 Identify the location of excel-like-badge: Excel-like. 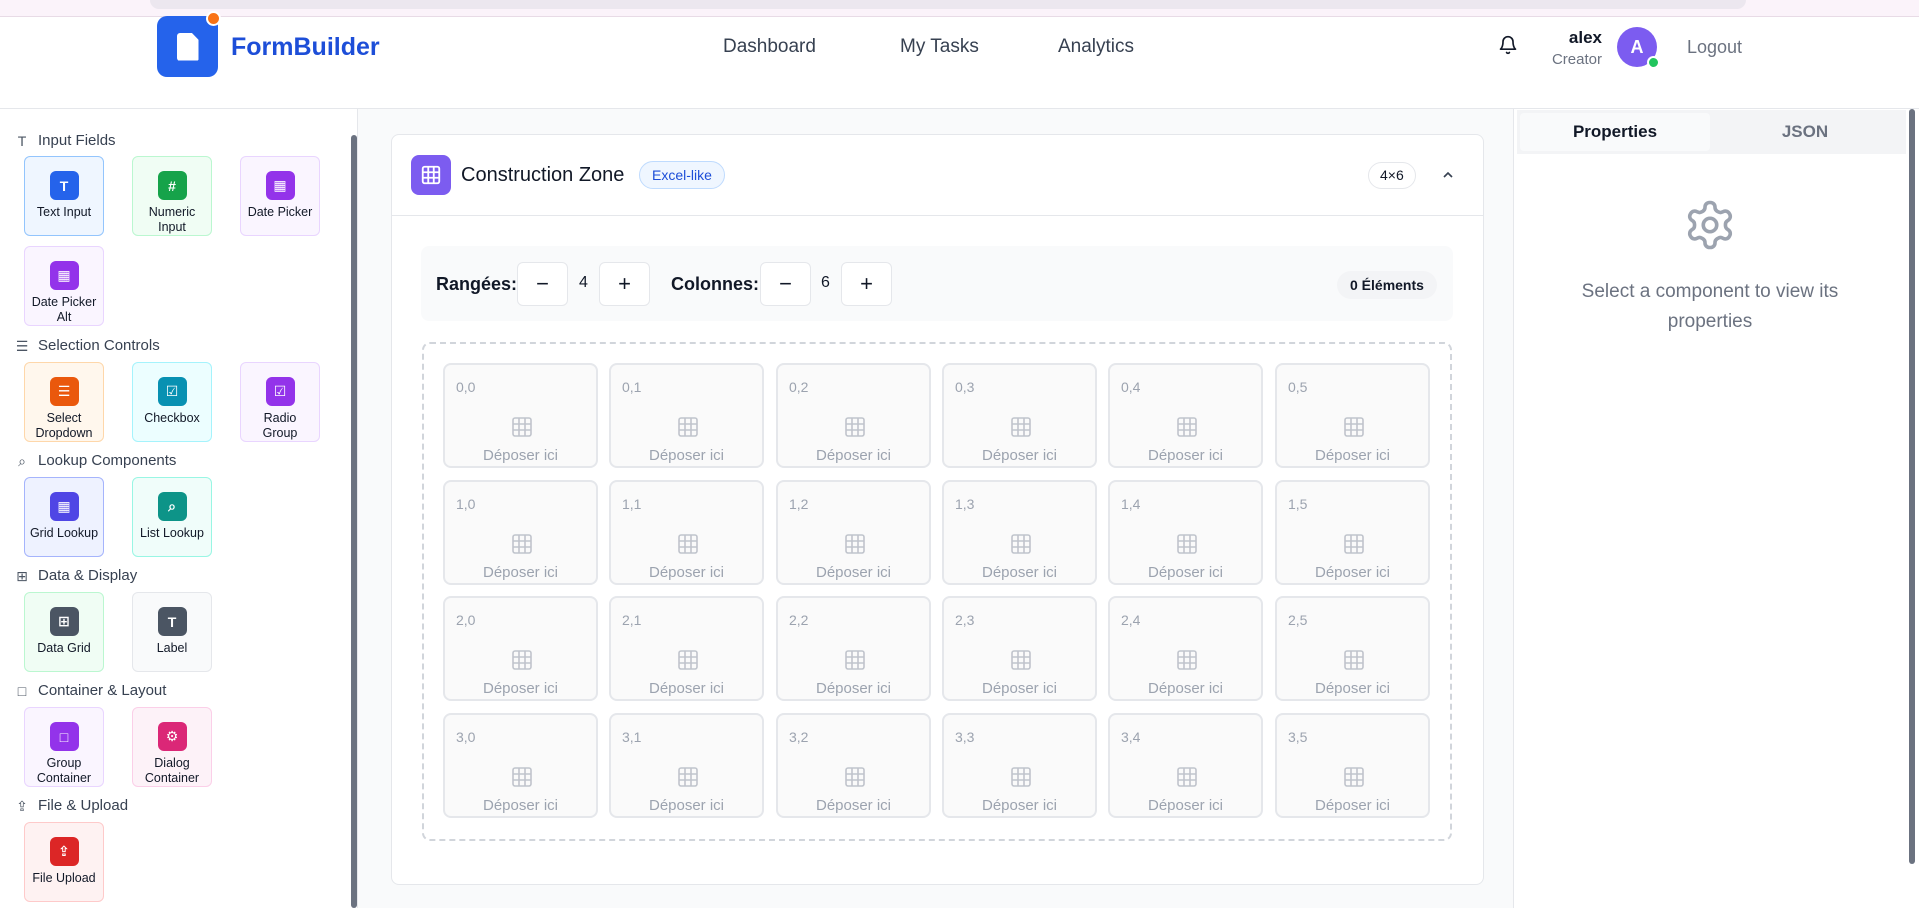
(682, 175).